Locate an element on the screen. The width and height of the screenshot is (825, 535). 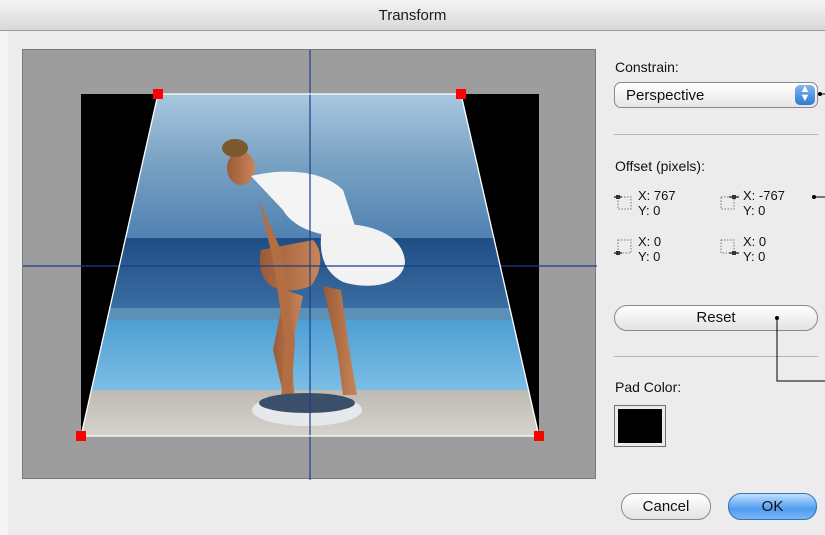
offset-bottom-left: X: 0 Y: 0 is located at coordinates (659, 251).